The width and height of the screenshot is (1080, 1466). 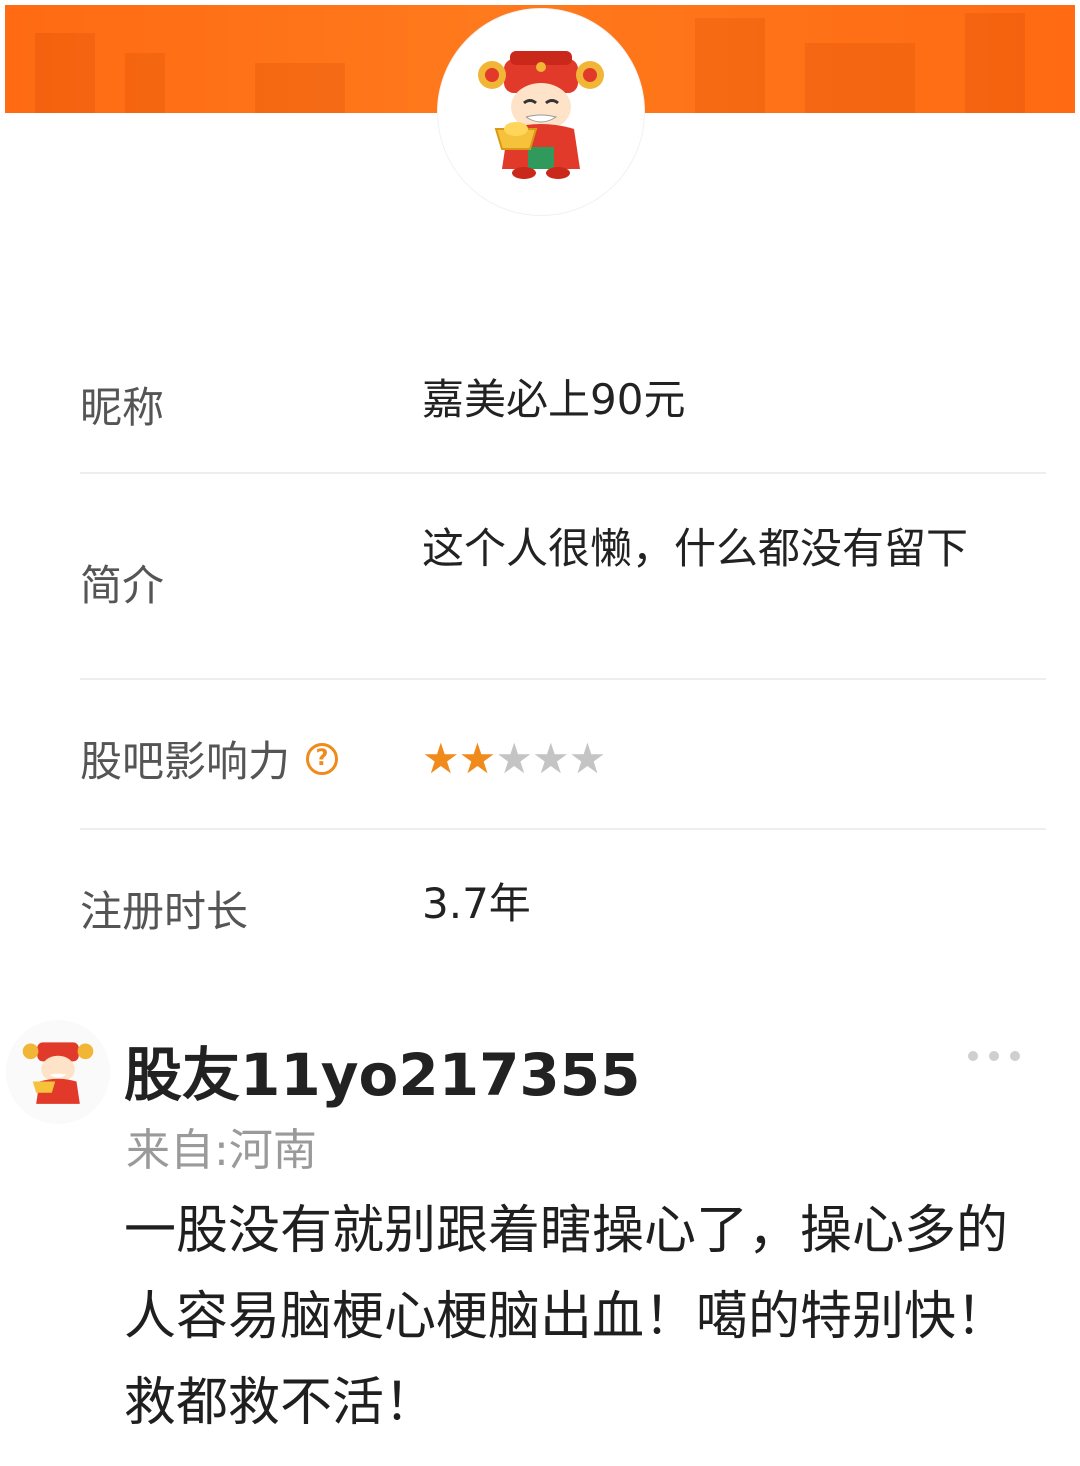 I want to click on post-avatar, so click(x=58, y=1072).